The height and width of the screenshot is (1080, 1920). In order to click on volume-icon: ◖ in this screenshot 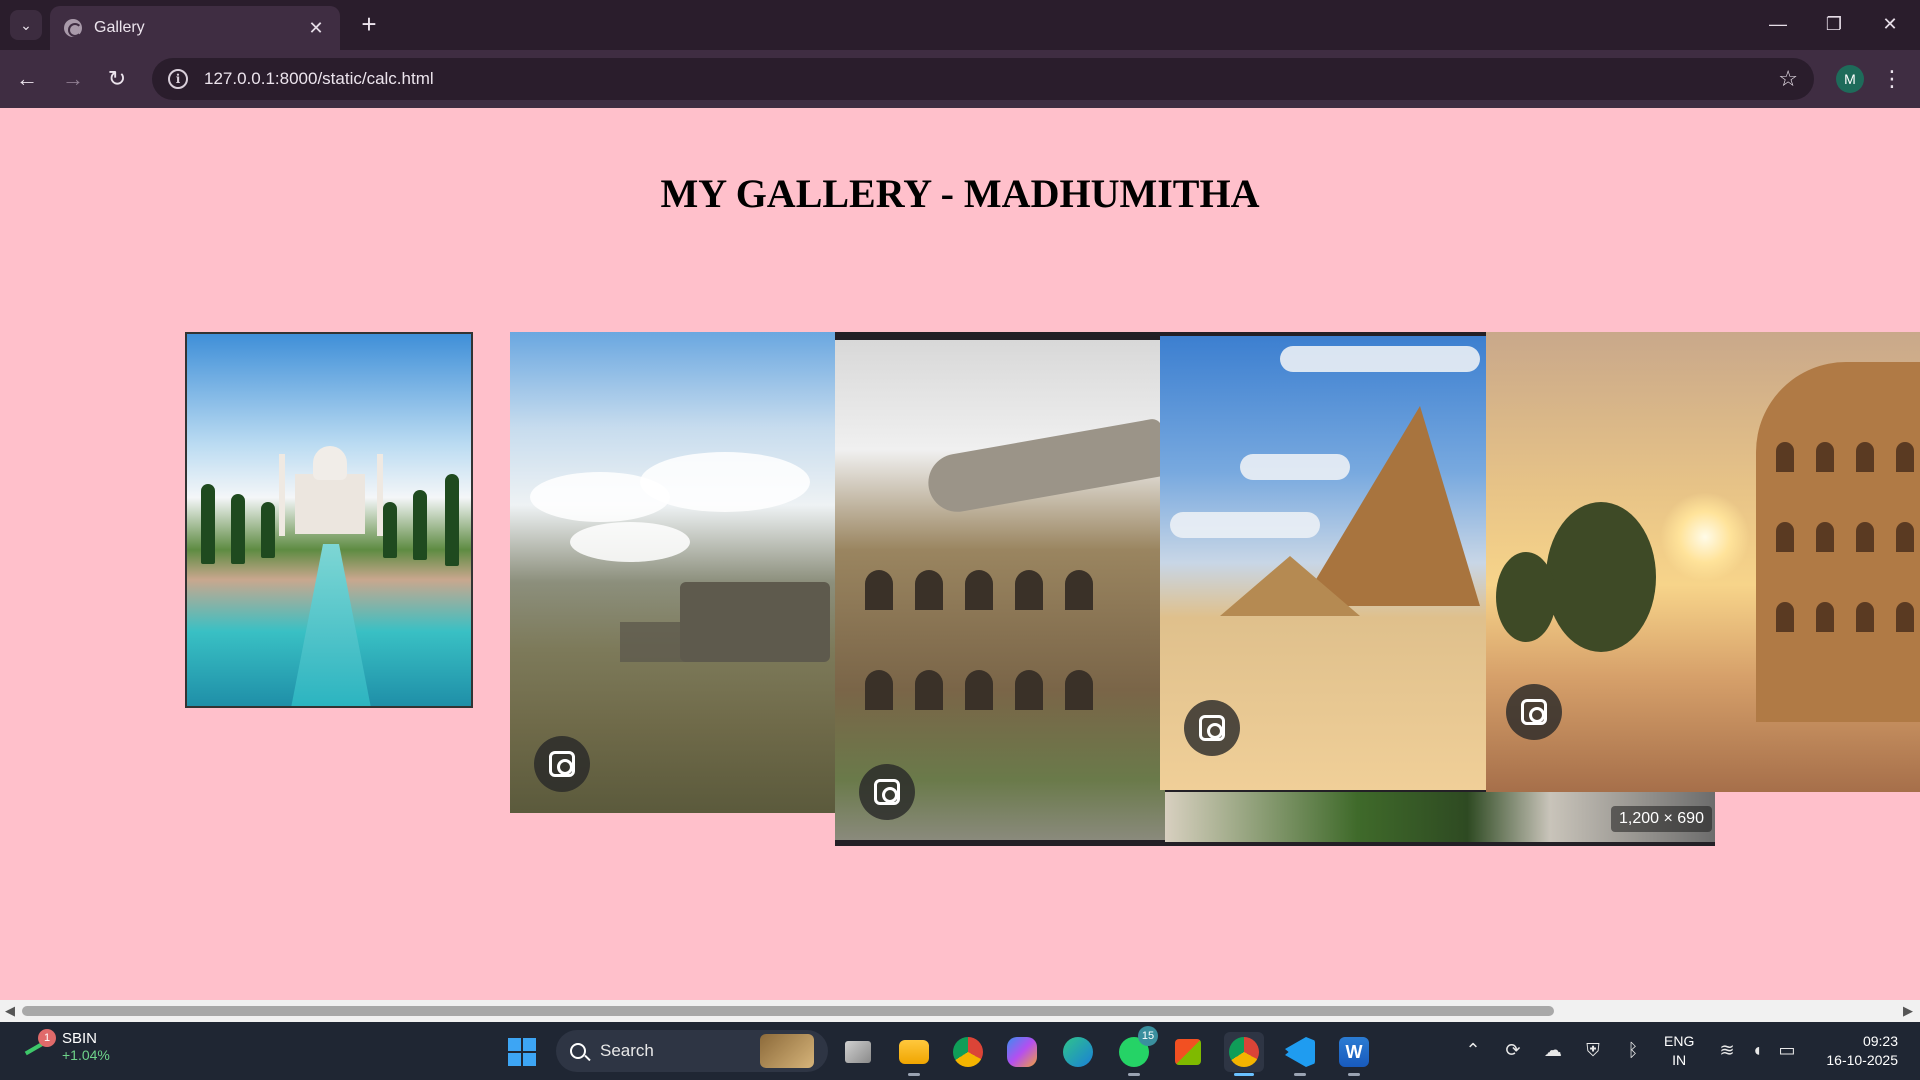, I will do `click(1757, 1050)`.